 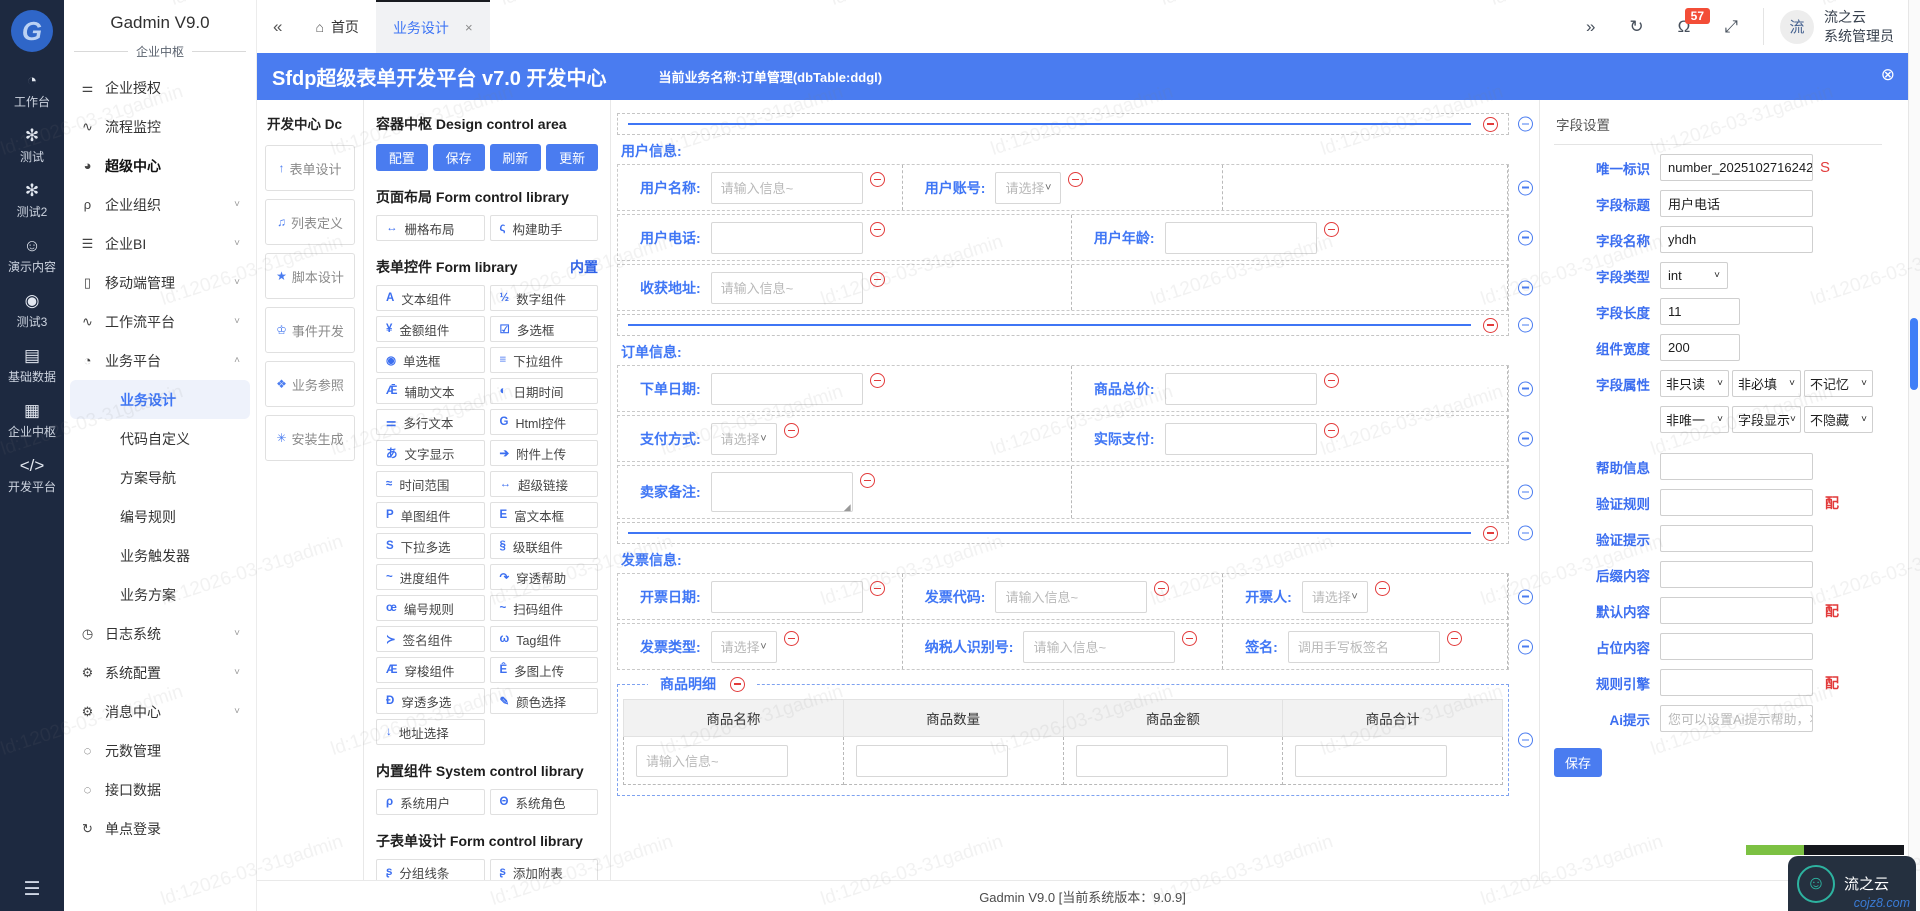 What do you see at coordinates (160, 633) in the screenshot?
I see `sidebar-item-log-system: ◷ 日志系统 ˅` at bounding box center [160, 633].